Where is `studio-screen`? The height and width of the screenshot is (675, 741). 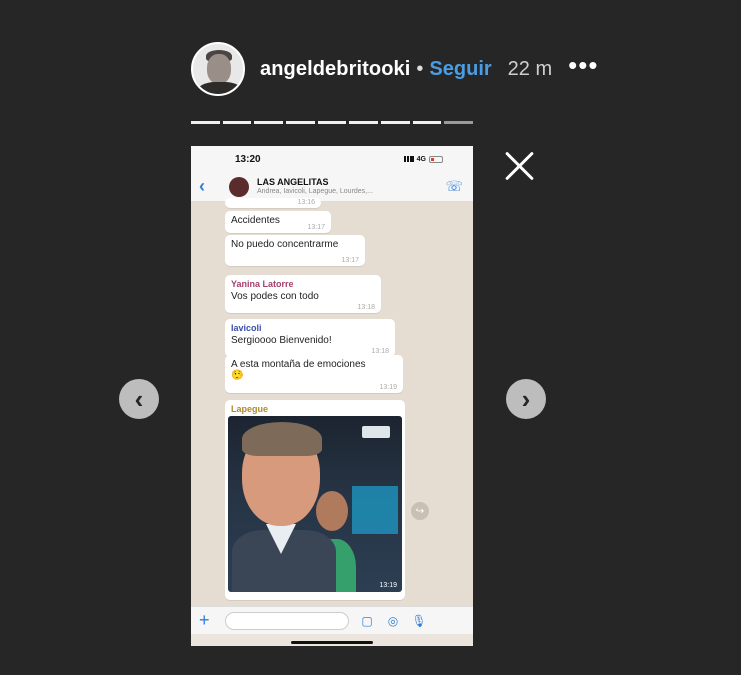
studio-screen is located at coordinates (375, 510).